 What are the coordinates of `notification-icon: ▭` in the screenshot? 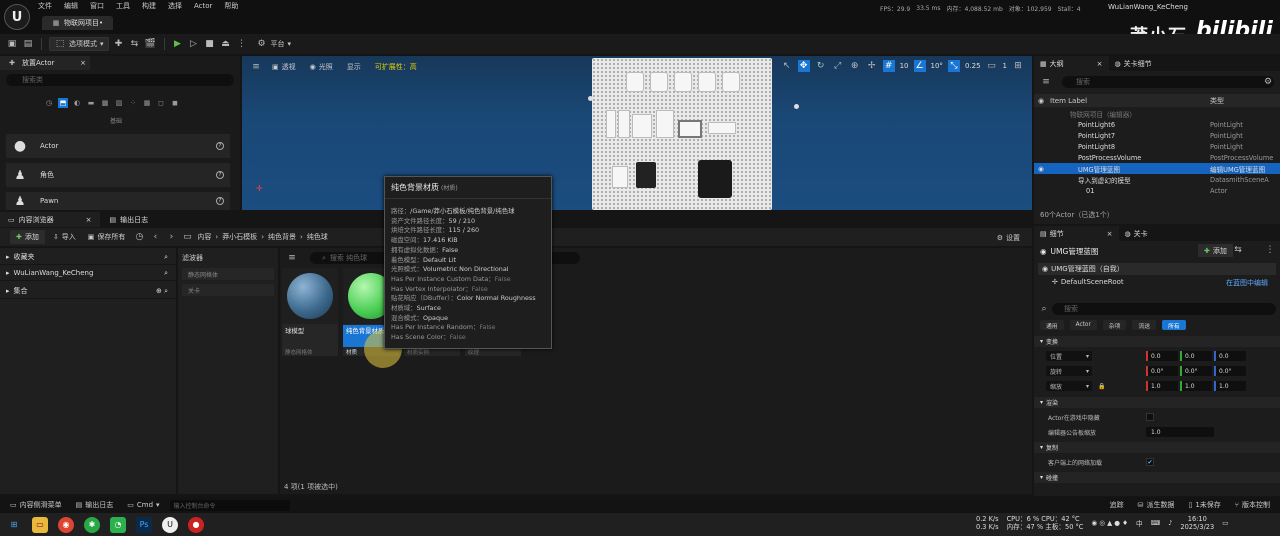 It's located at (1225, 523).